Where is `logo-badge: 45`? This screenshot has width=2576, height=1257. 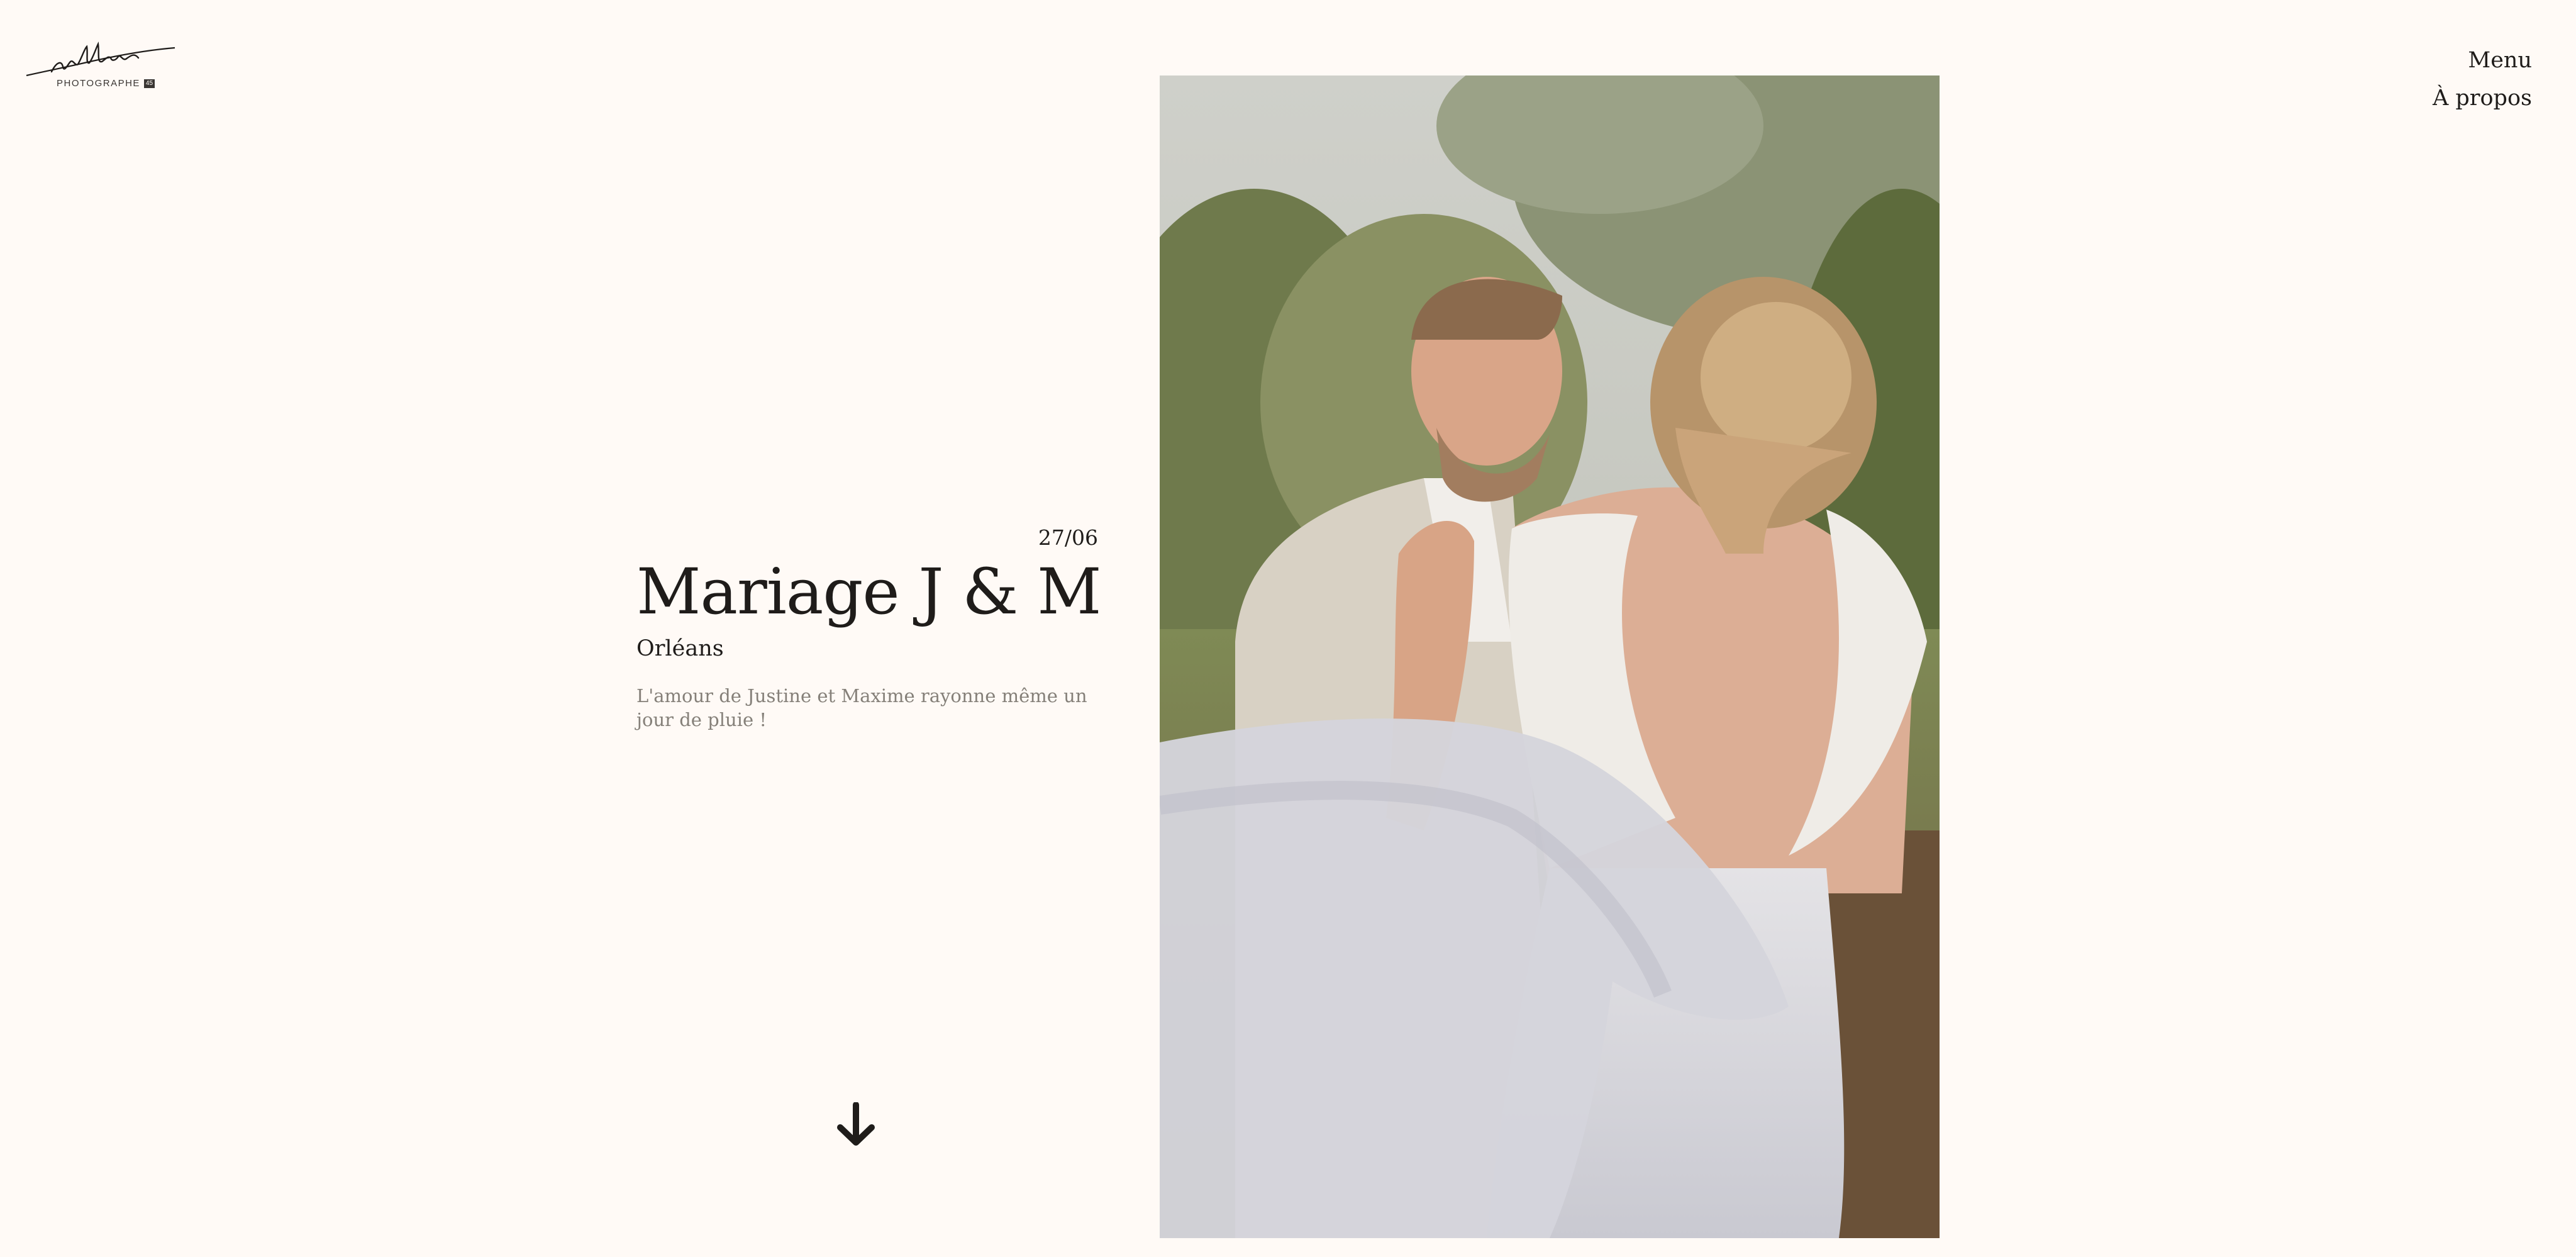
logo-badge: 45 is located at coordinates (149, 83).